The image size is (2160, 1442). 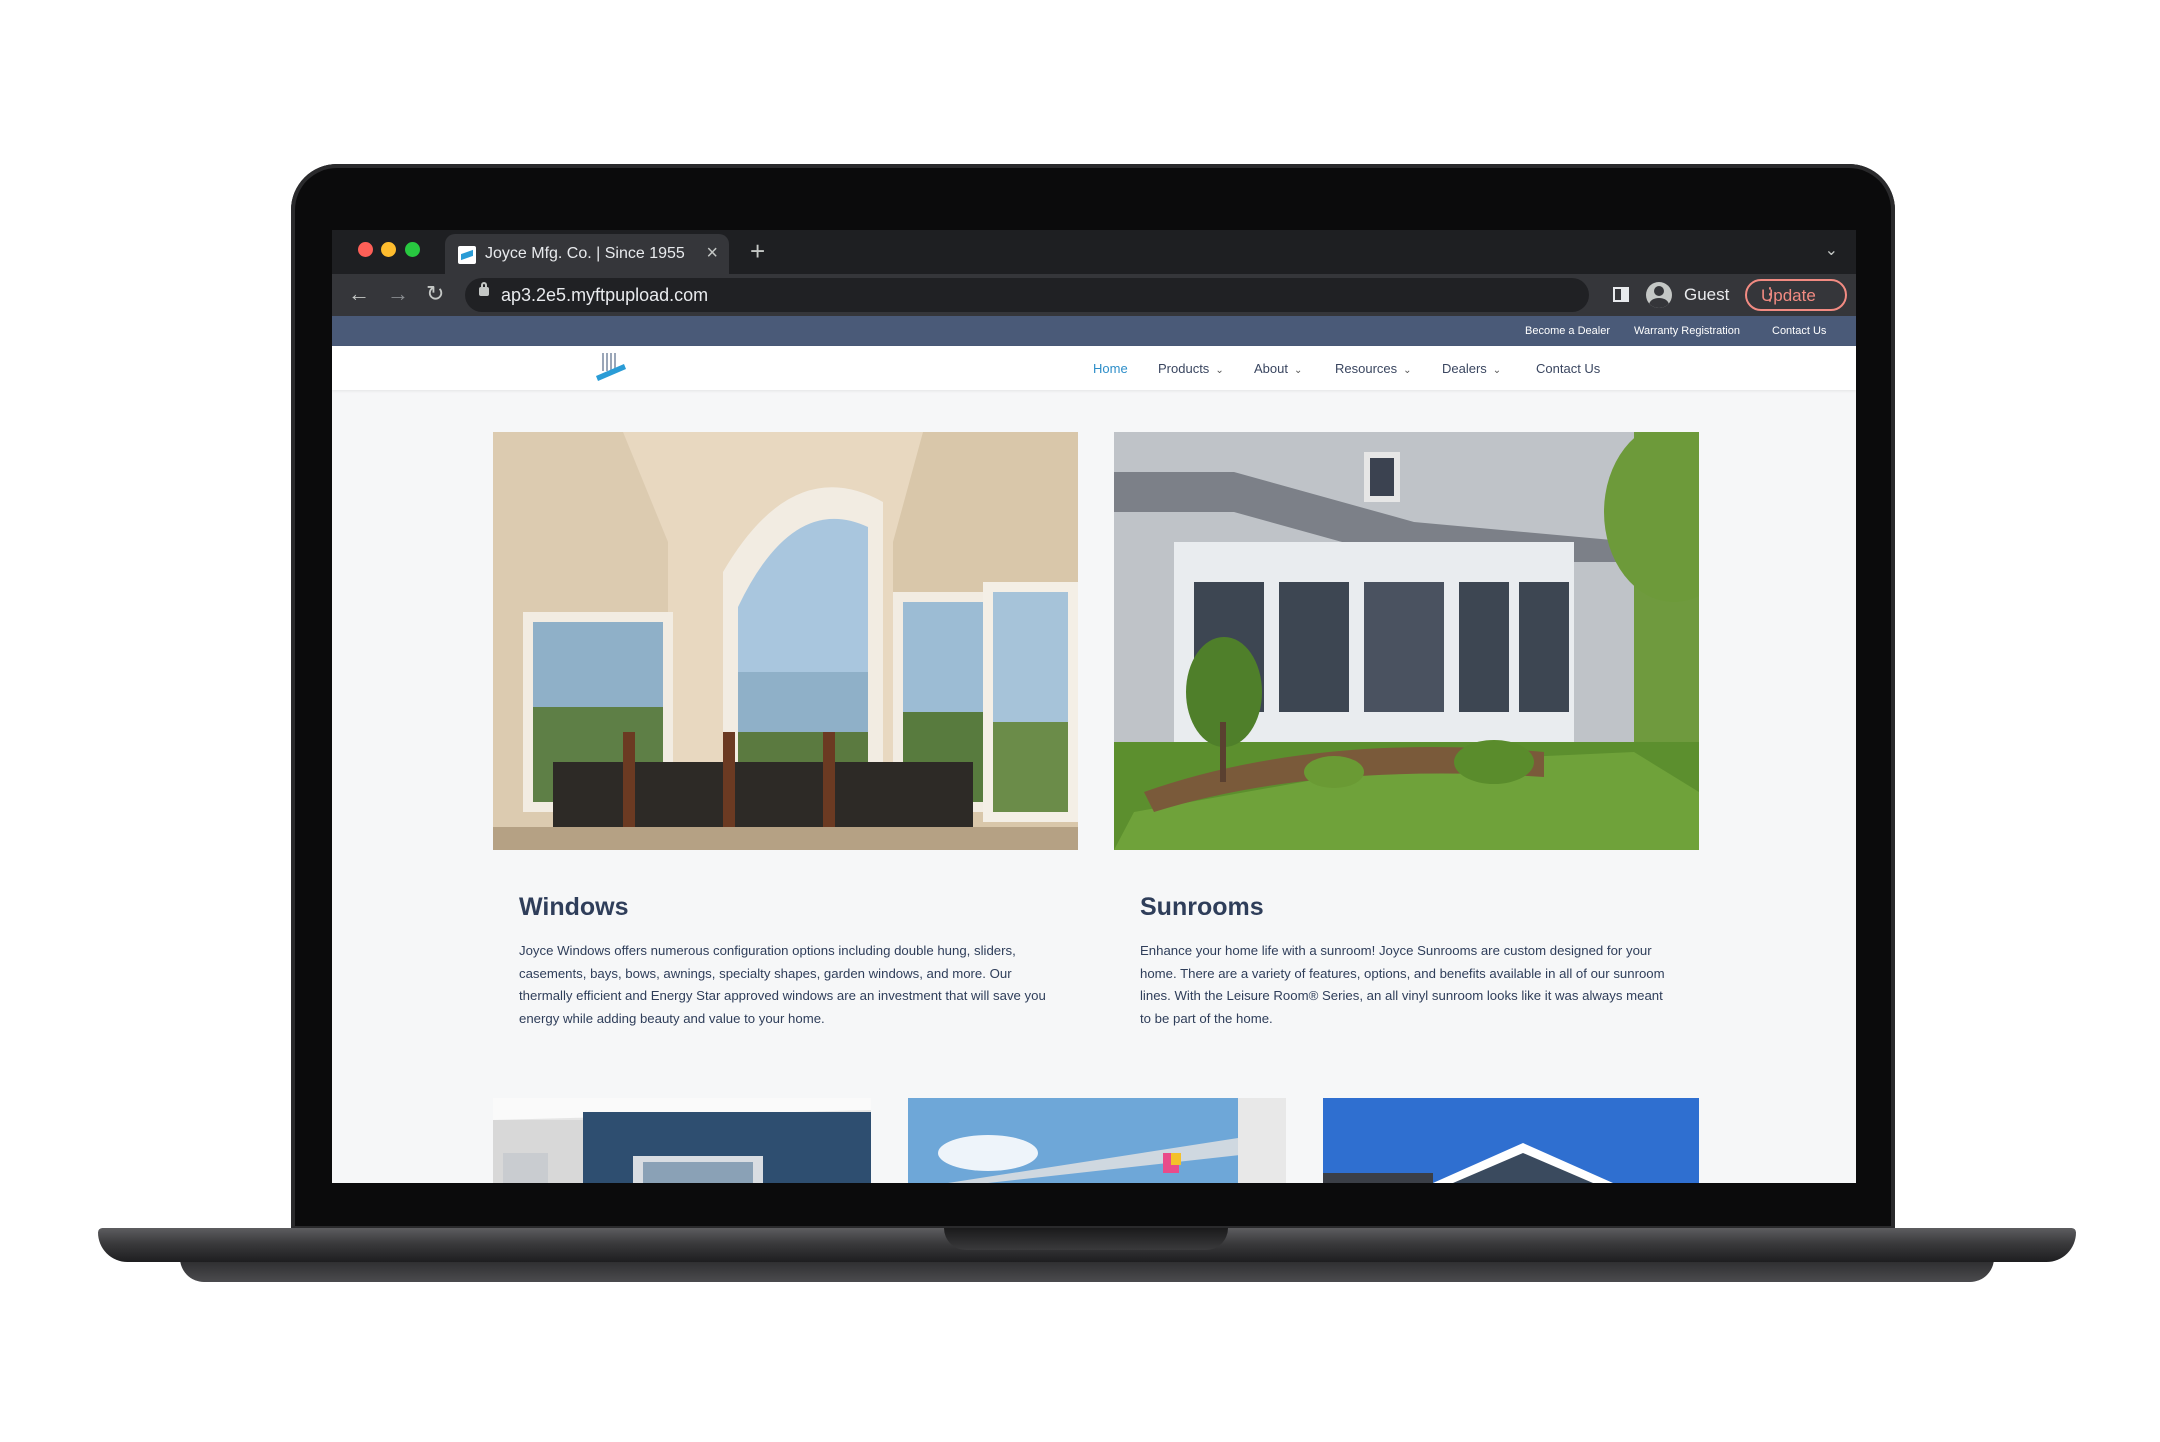 What do you see at coordinates (1086, 1239) in the screenshot?
I see `laptop-notch` at bounding box center [1086, 1239].